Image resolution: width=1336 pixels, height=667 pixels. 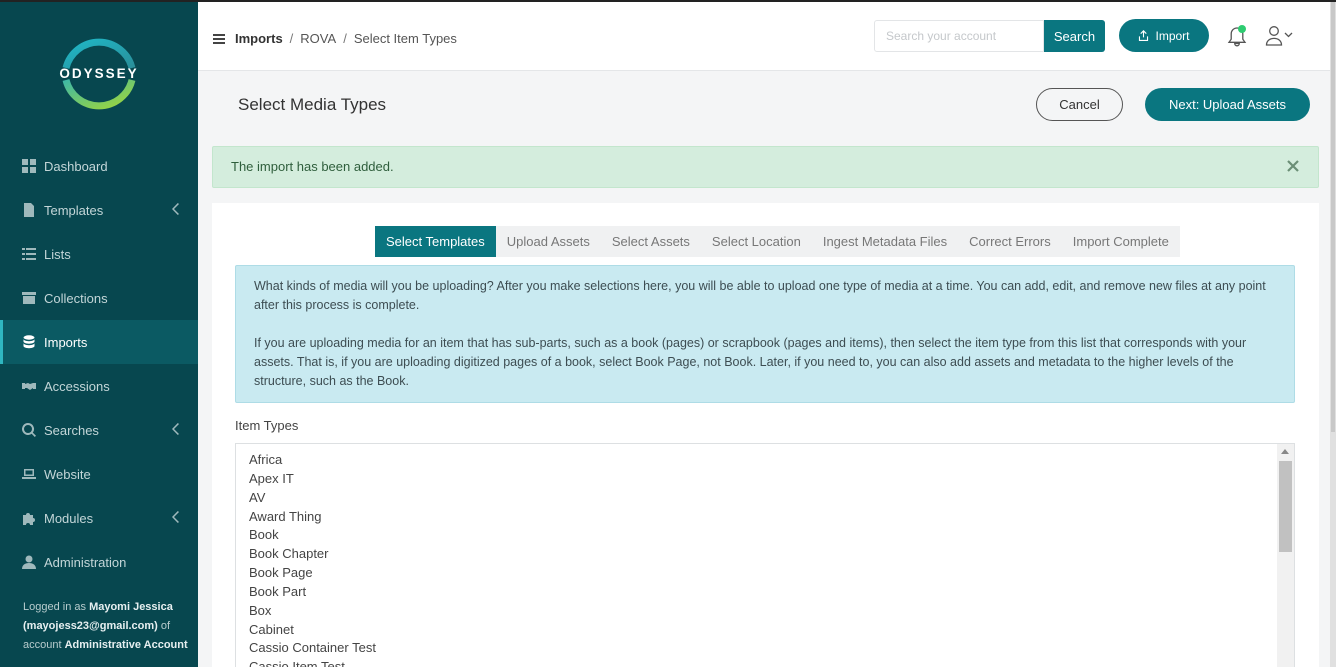 What do you see at coordinates (69, 518) in the screenshot?
I see `sidebar-item-label: Modules` at bounding box center [69, 518].